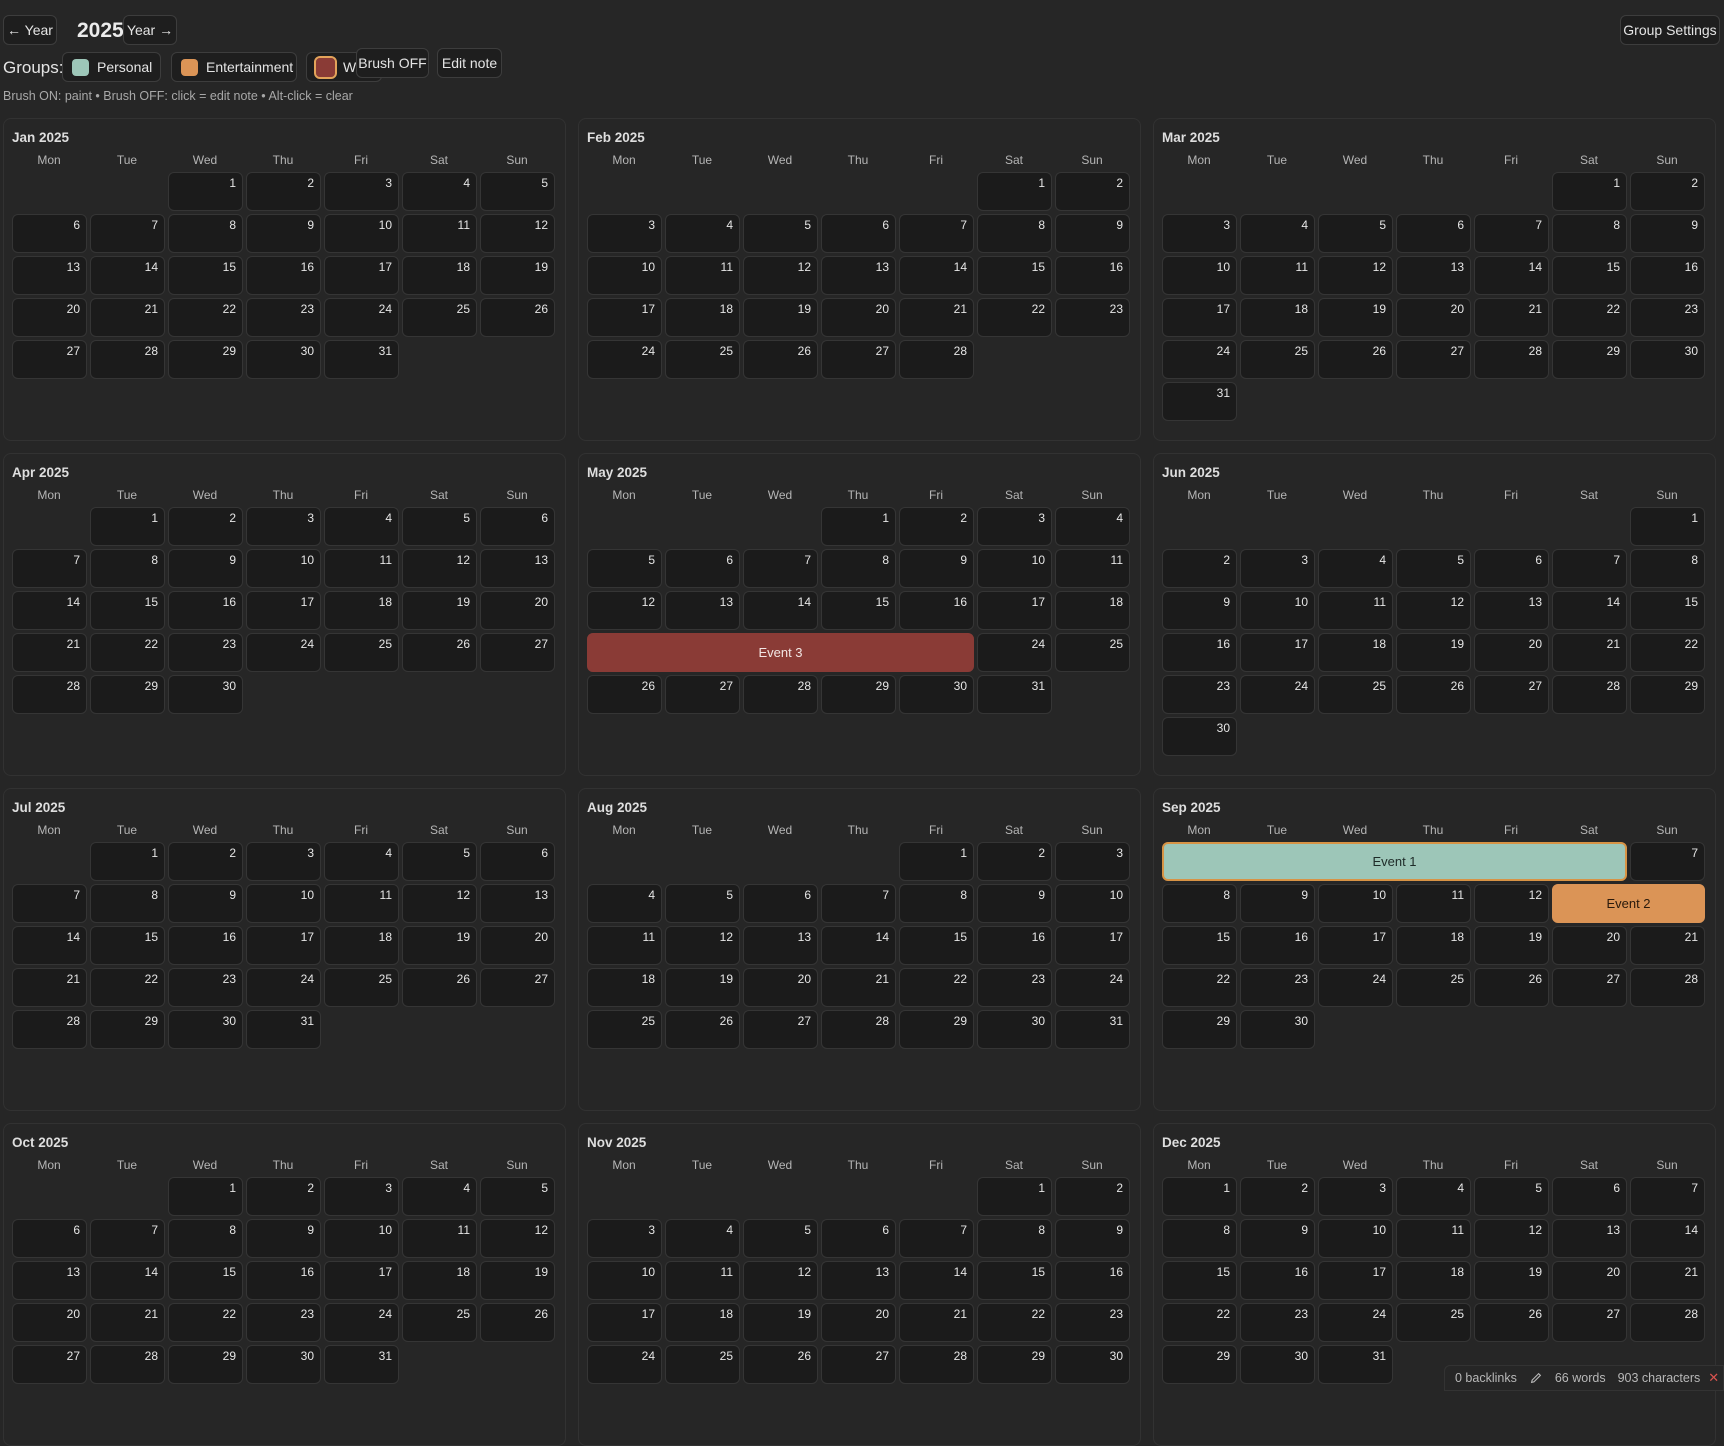  I want to click on next-year-button: Year →, so click(150, 30).